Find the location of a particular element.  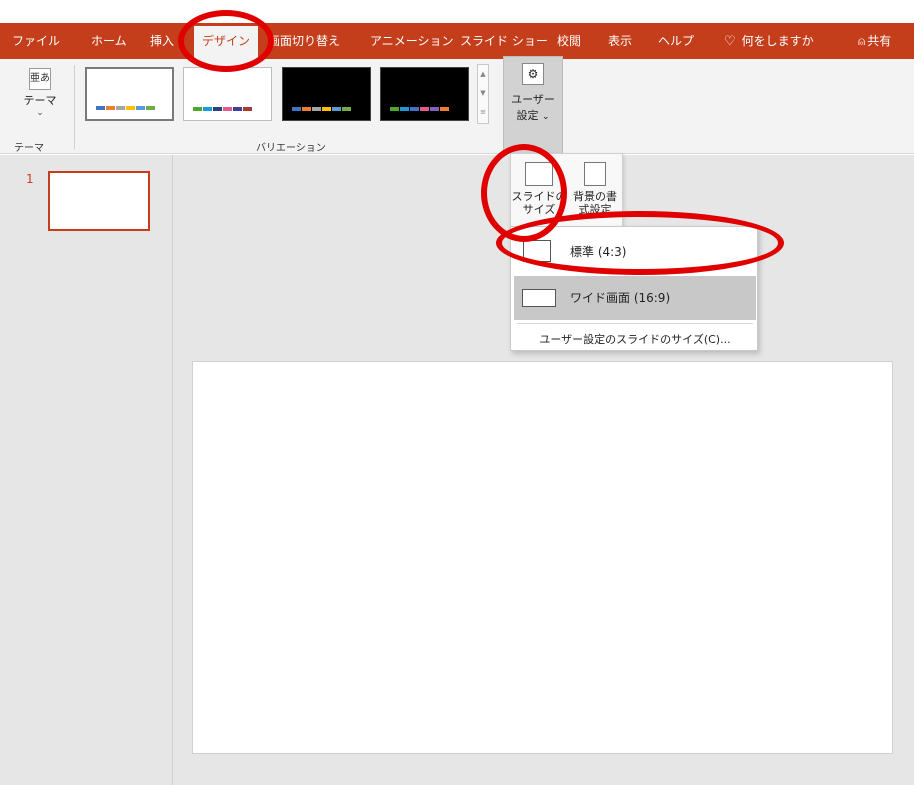

format-background-button: 背景の書 式設定 is located at coordinates (595, 193).